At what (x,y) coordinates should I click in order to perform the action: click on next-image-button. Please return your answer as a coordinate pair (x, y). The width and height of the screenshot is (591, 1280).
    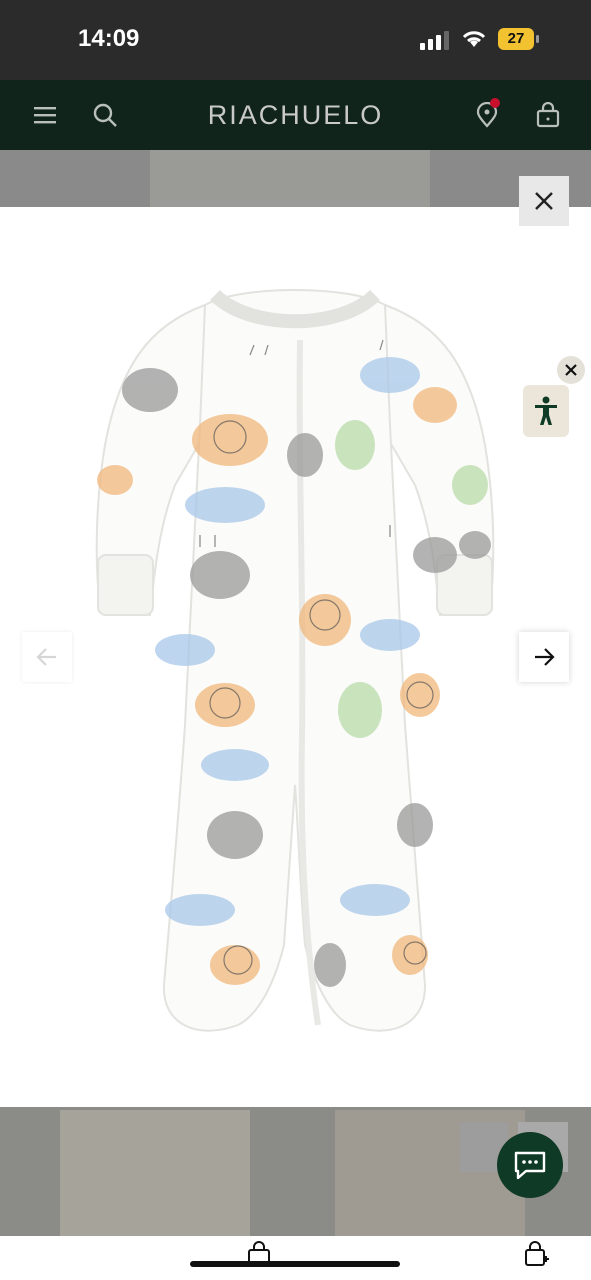
    Looking at the image, I should click on (544, 657).